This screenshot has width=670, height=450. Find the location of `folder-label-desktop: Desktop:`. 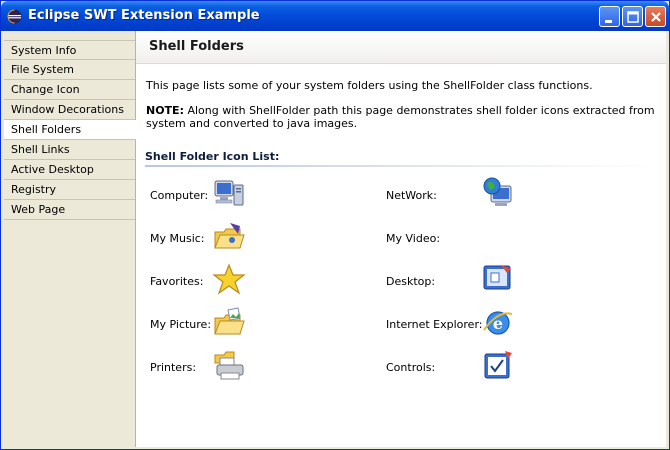

folder-label-desktop: Desktop: is located at coordinates (411, 281).